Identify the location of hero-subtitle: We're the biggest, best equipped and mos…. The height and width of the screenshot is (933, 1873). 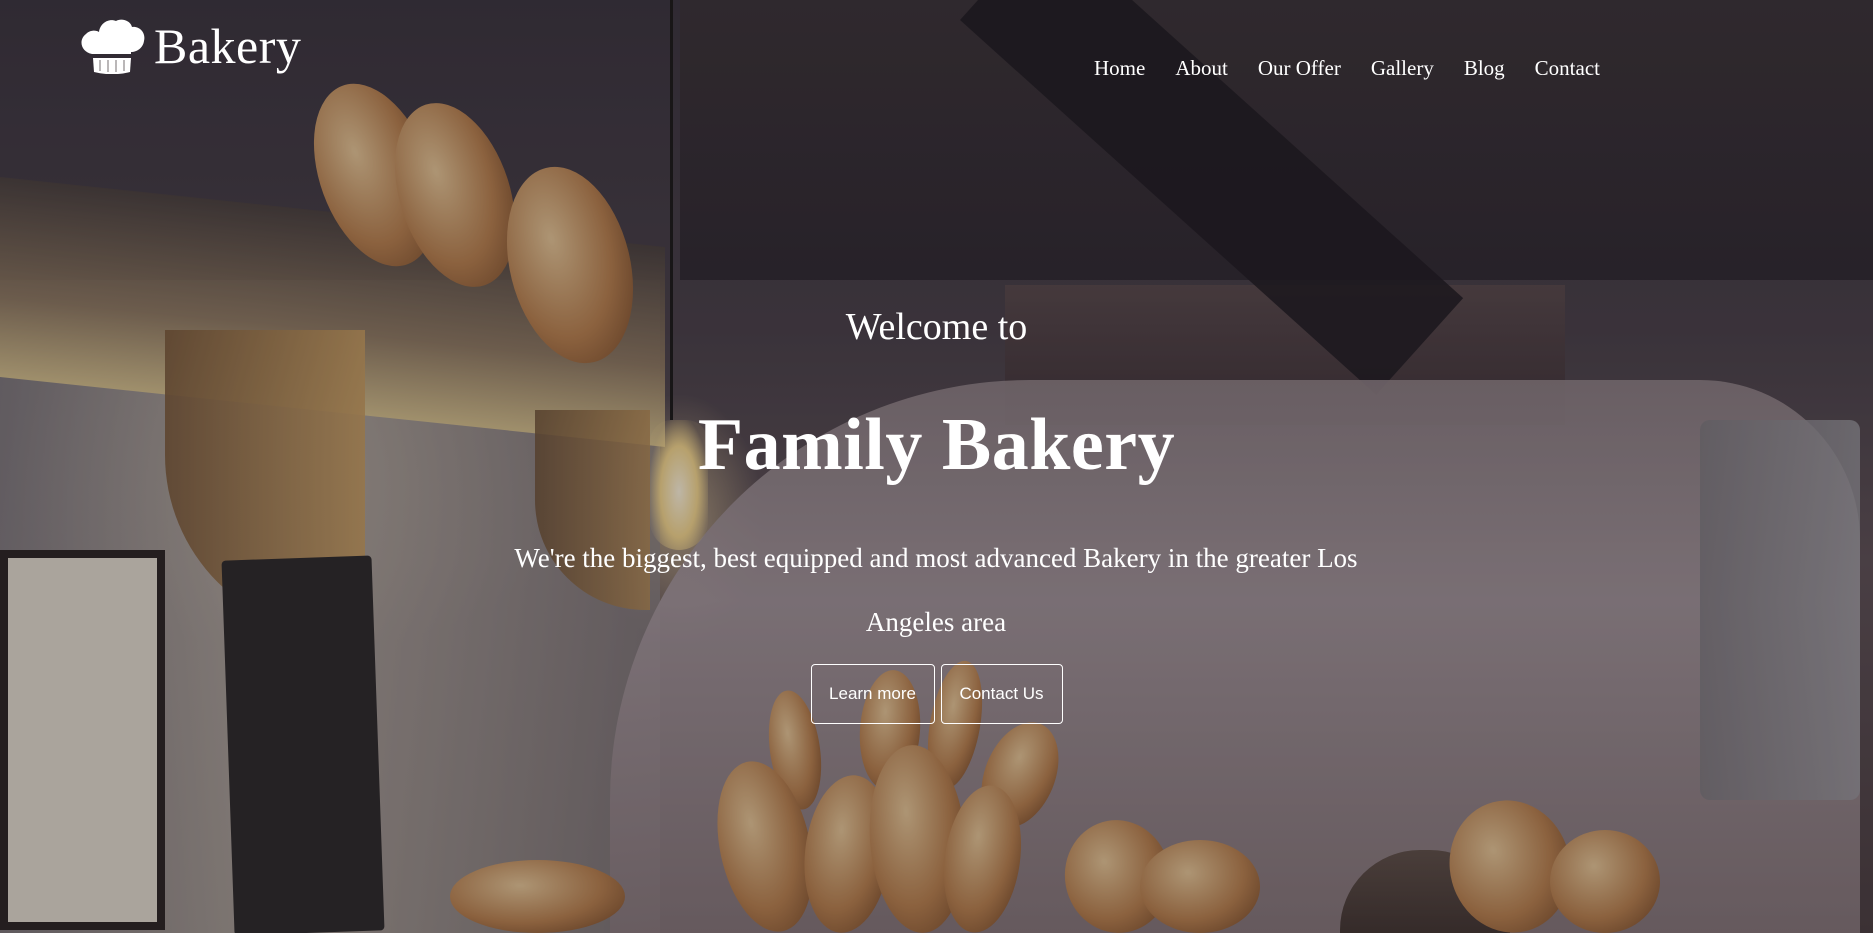
(936, 590).